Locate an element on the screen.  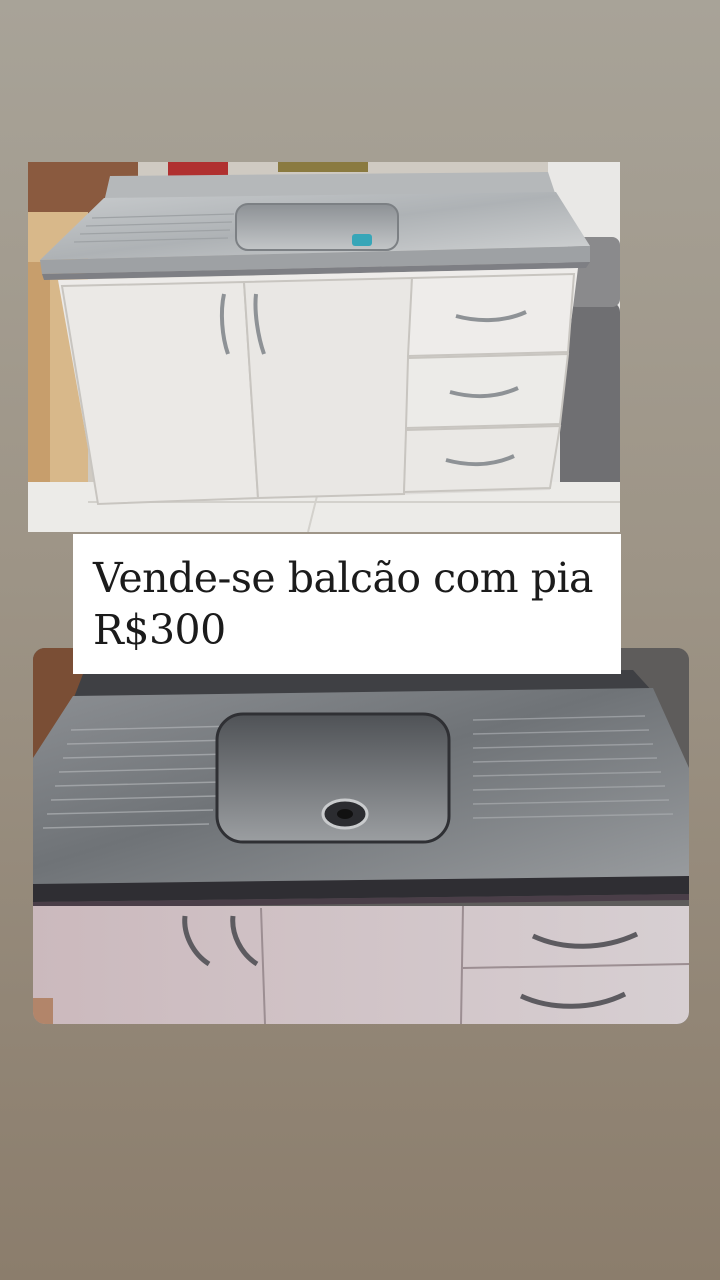
caption-box: Vende-se balcão com pia R$300 is located at coordinates (347, 604).